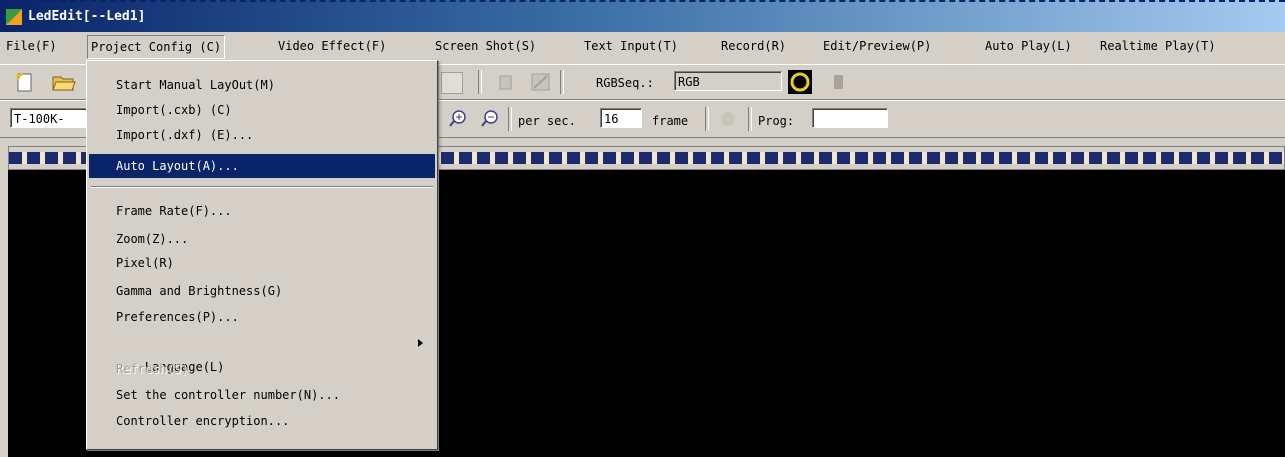 The height and width of the screenshot is (457, 1285). Describe the element at coordinates (14, 17) in the screenshot. I see `app-icon` at that location.